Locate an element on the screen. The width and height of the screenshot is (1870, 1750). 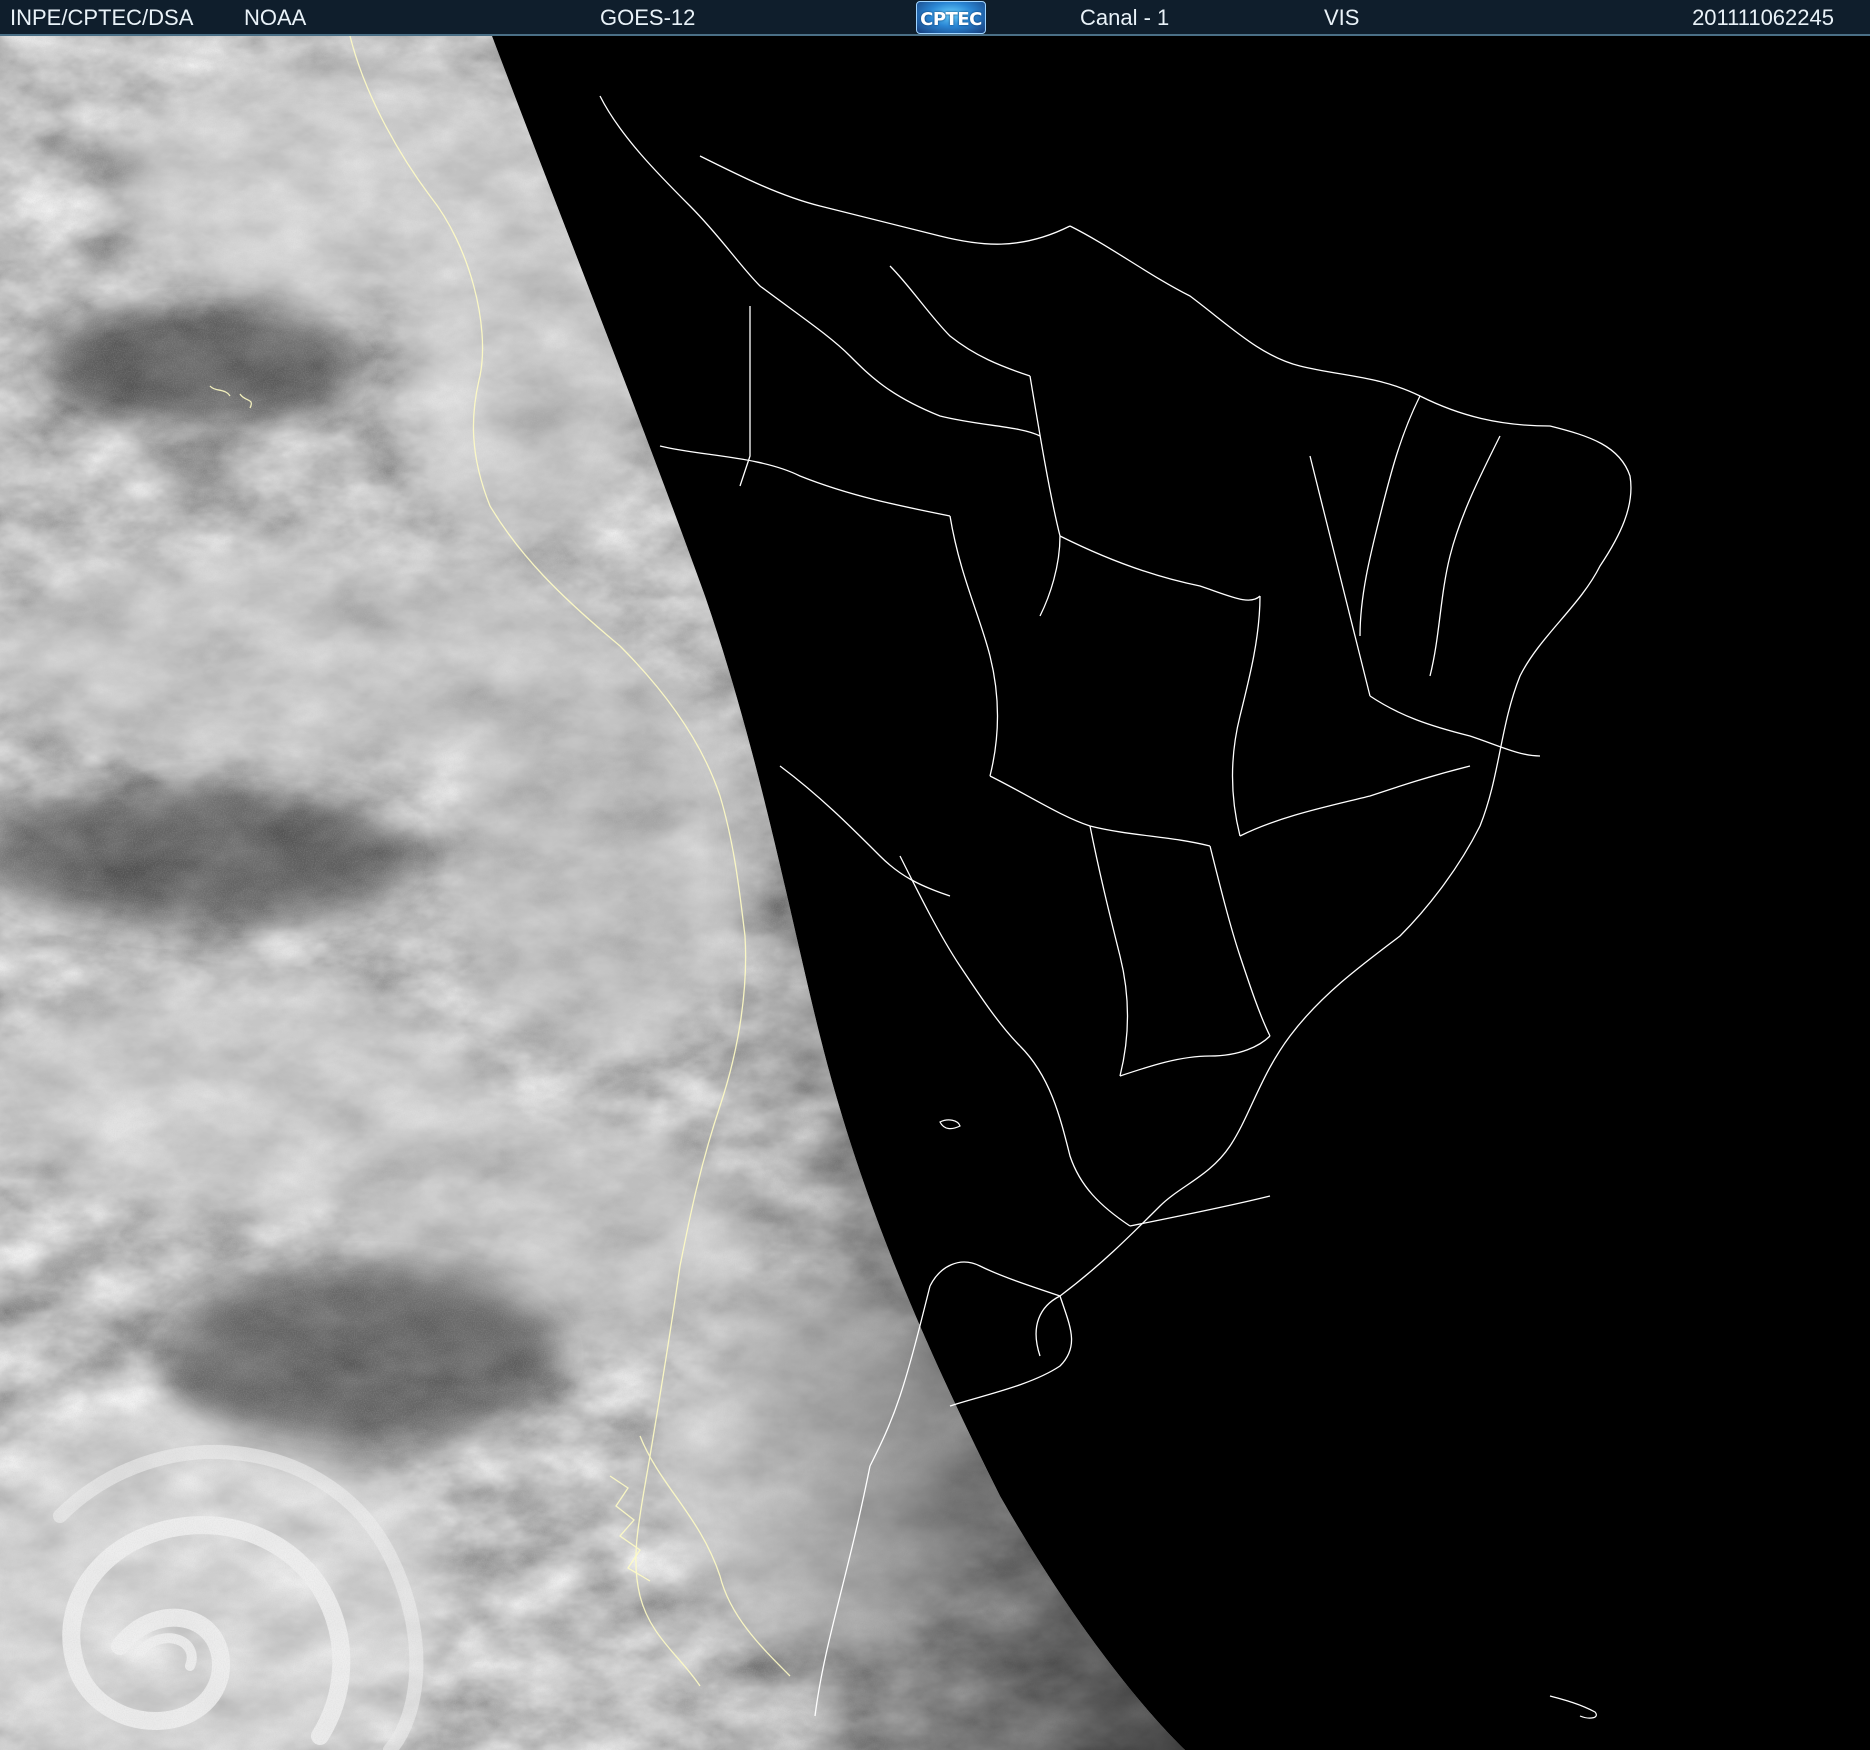
header-channel: Canal - 1 is located at coordinates (1125, 17).